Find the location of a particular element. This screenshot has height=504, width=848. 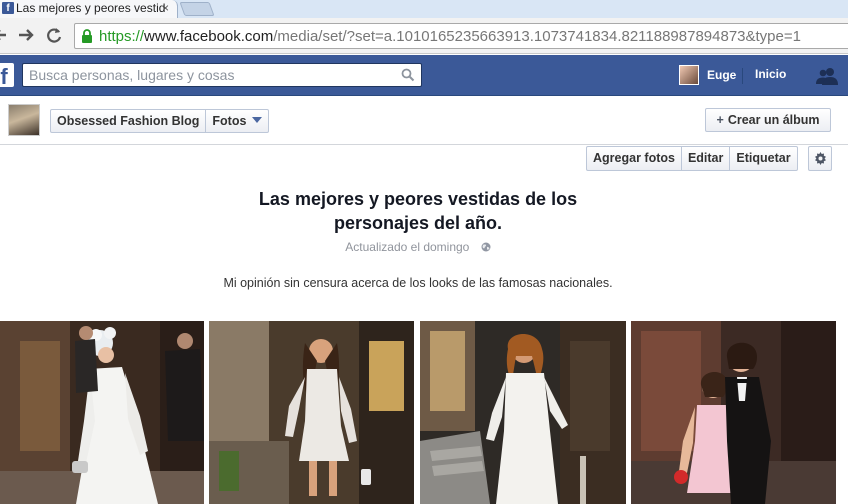

facebook-favicon-icon: f is located at coordinates (8, 8).